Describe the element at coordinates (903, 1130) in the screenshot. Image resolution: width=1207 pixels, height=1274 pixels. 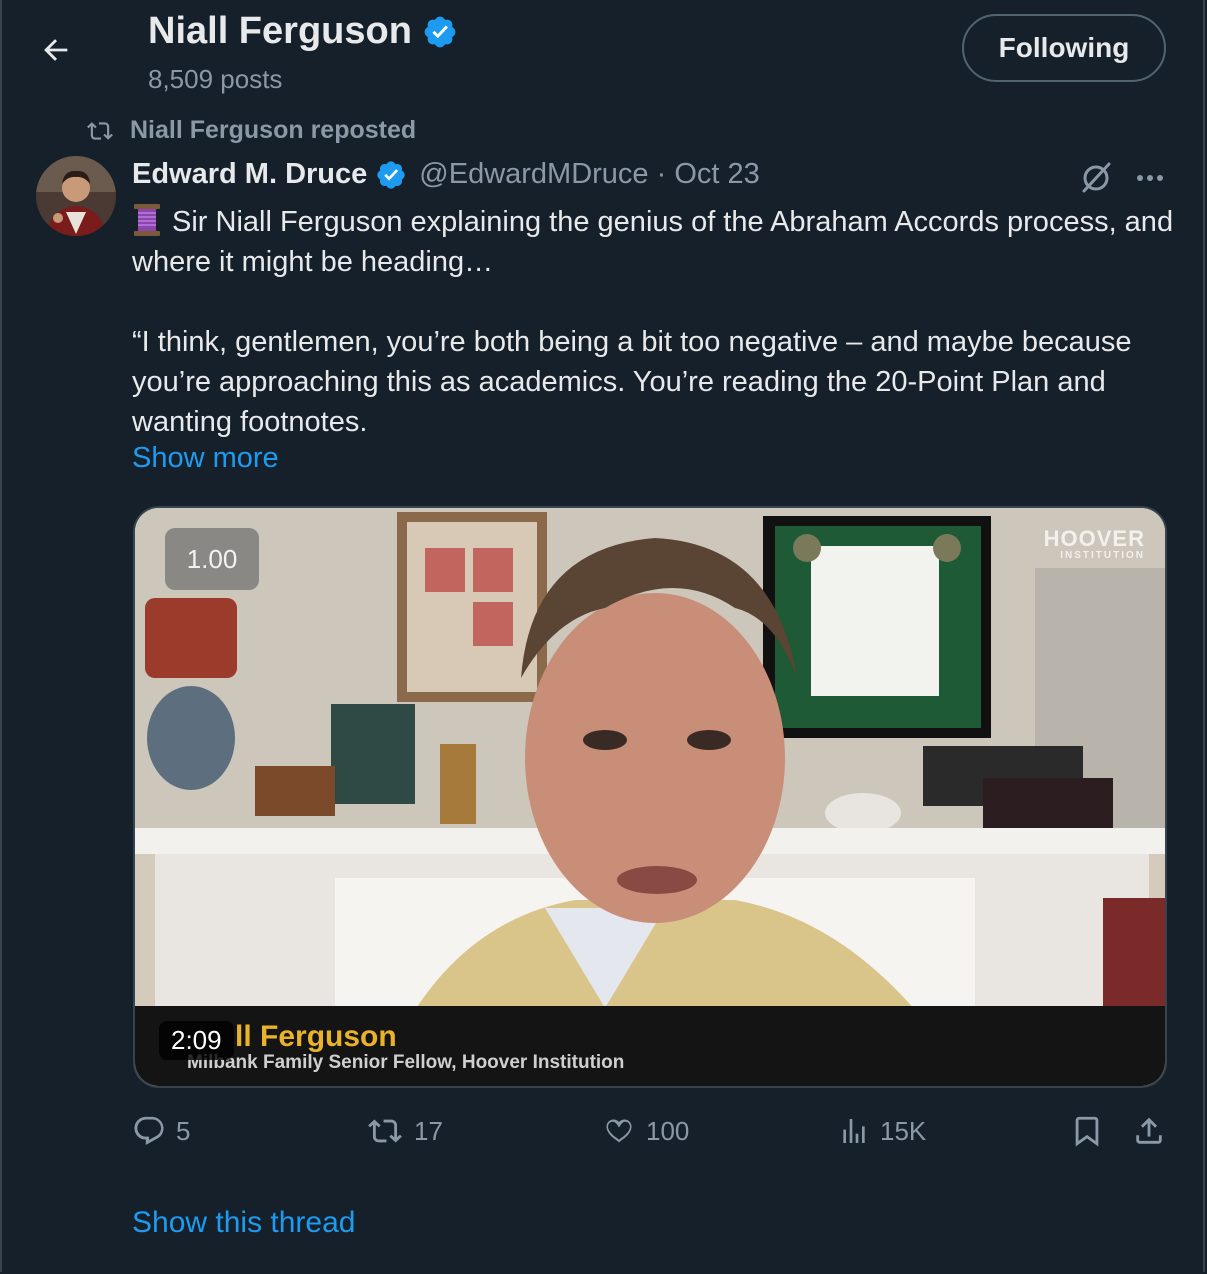
I see `views-count: 15K` at that location.